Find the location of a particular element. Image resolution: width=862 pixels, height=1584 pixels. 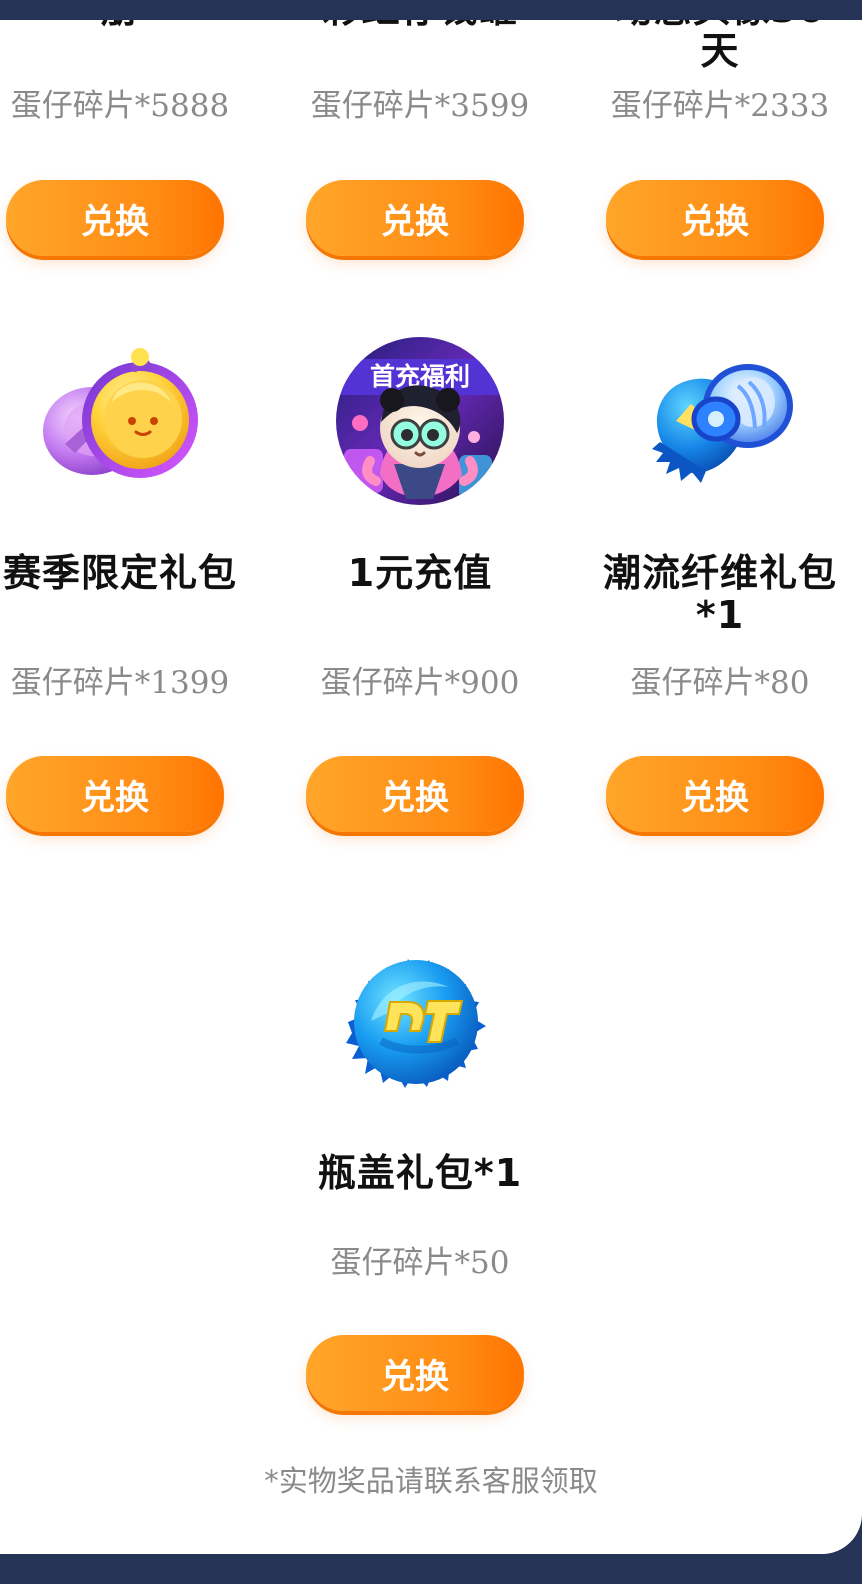

reward-name: 彩虹存钱罐 is located at coordinates (420, 25).